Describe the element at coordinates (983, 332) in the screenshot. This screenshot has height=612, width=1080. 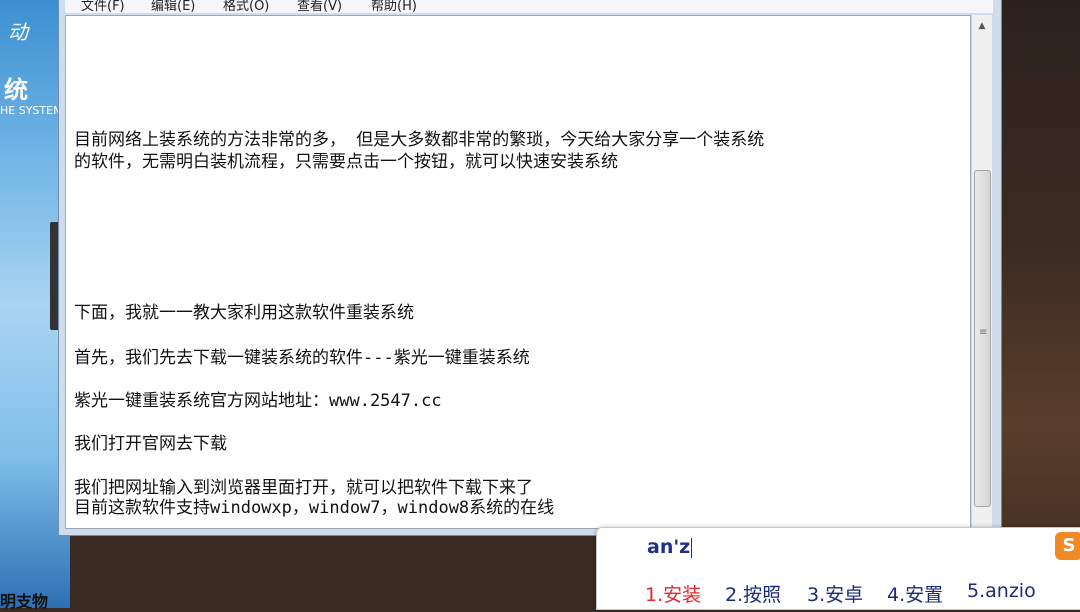
I see `grip-icon: ≡` at that location.